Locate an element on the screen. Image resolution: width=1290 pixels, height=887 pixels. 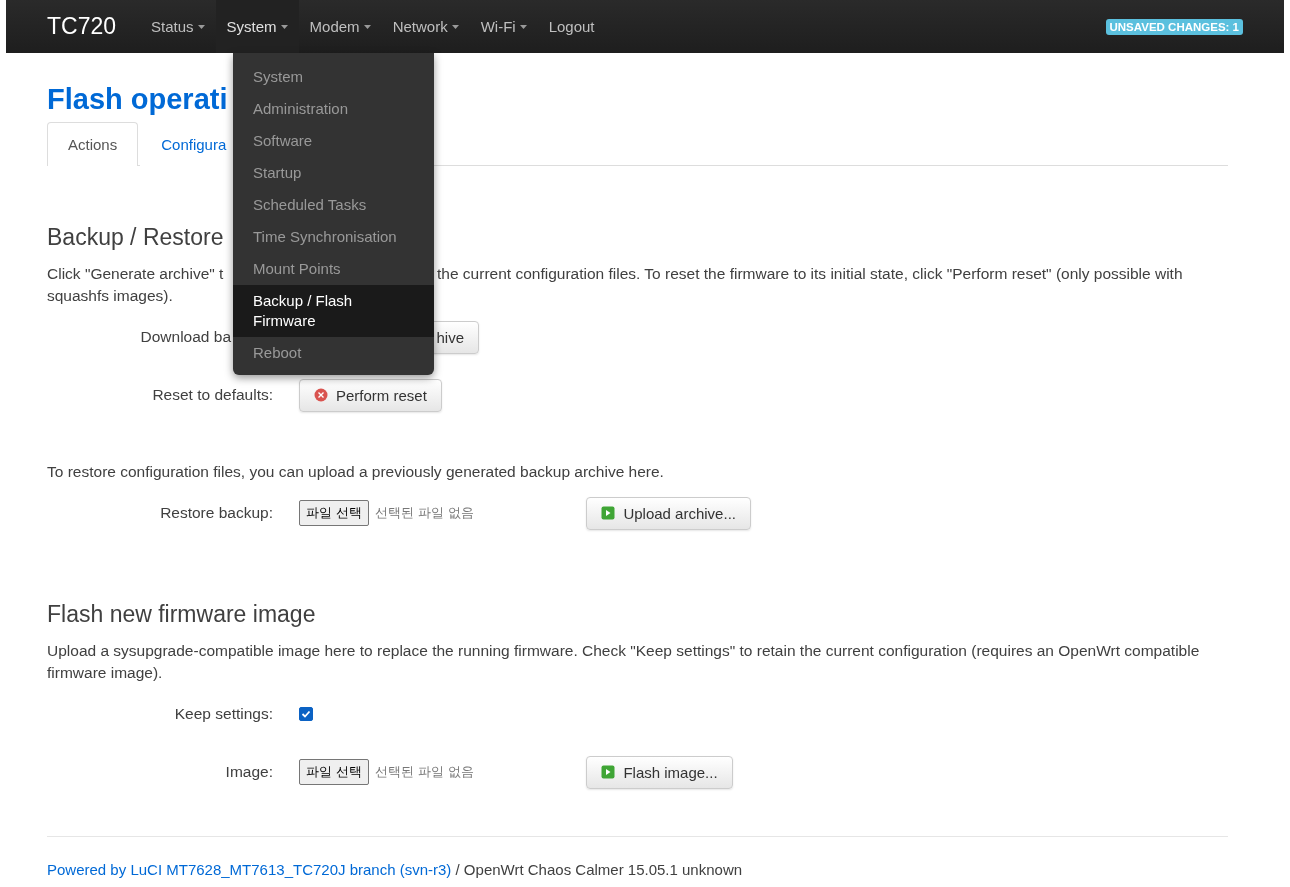
field-label: Reset to defaults: is located at coordinates (212, 395).